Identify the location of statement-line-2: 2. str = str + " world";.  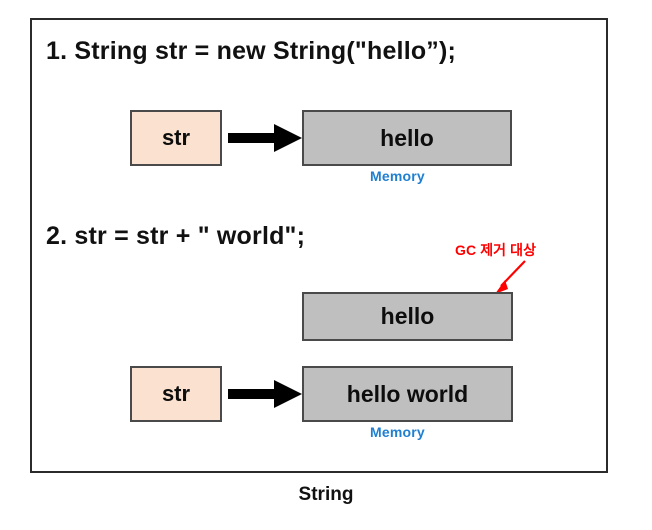
(176, 236).